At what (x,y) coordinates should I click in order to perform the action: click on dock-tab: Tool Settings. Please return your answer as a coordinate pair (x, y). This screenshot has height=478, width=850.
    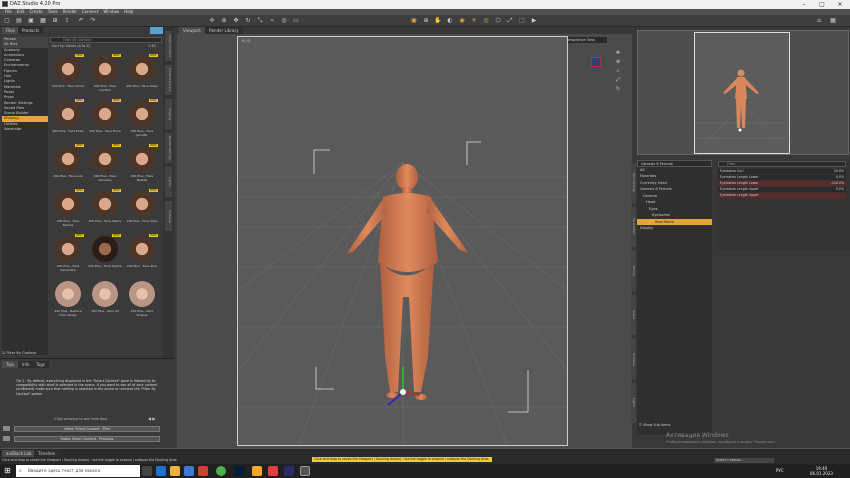
    Looking at the image, I should click on (633, 183).